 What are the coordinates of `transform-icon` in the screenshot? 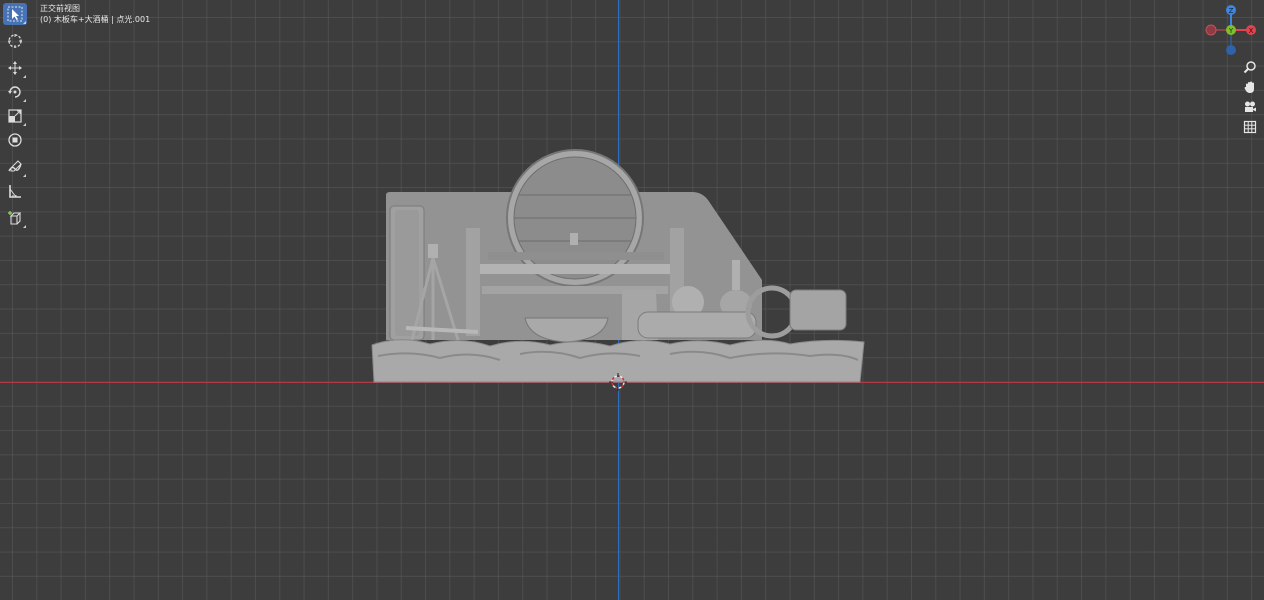 It's located at (15, 140).